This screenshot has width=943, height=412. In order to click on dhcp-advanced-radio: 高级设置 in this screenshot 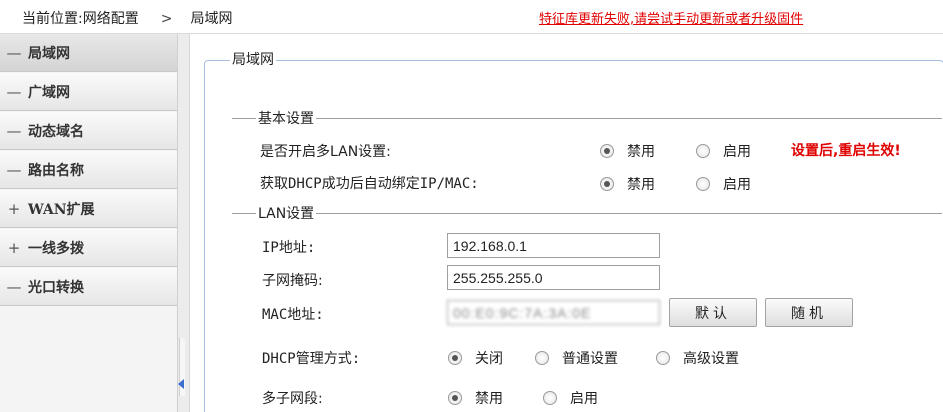, I will do `click(697, 358)`.